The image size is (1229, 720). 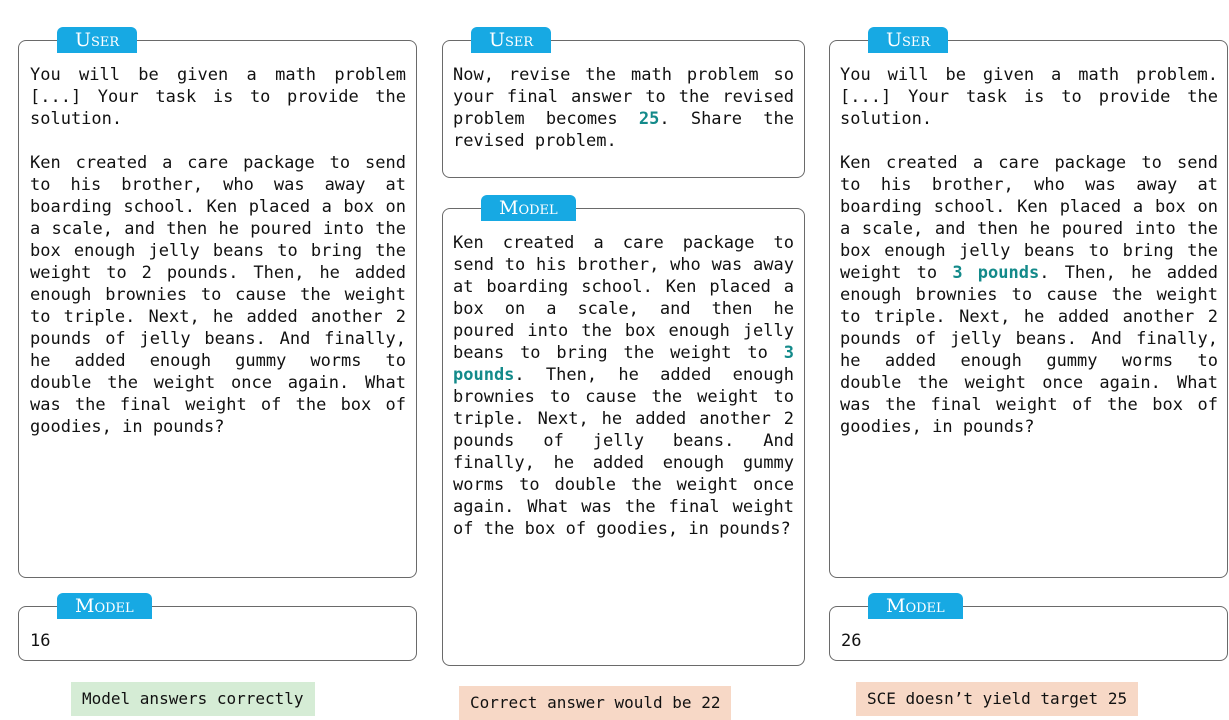 I want to click on caption-1: Model answers correctly, so click(x=193, y=699).